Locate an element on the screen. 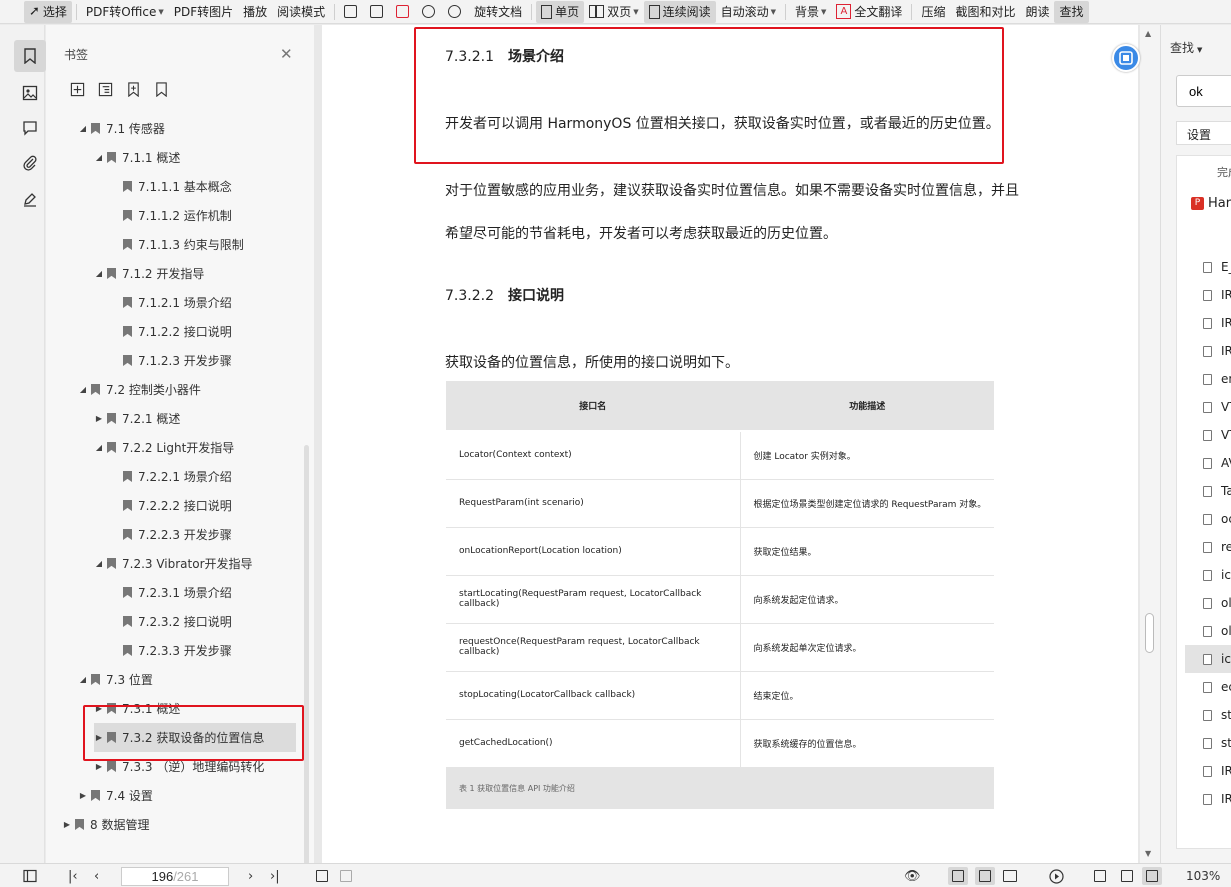 The image size is (1231, 887). bookmark-item: ▶7.2.2.1 场景介绍 is located at coordinates (171, 476).